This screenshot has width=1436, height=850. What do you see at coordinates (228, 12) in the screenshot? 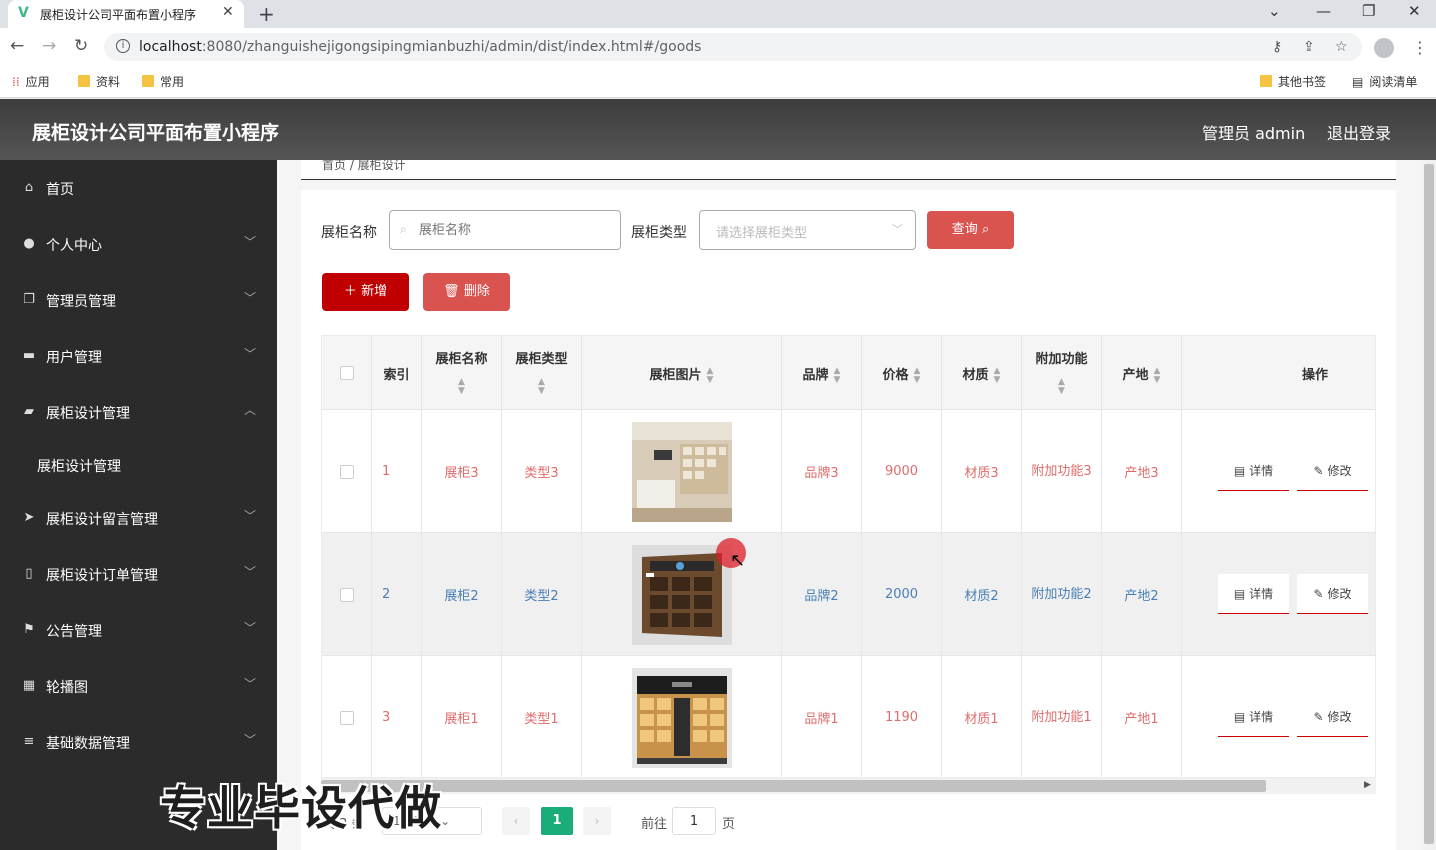
I see `tab-close-icon: ✕` at bounding box center [228, 12].